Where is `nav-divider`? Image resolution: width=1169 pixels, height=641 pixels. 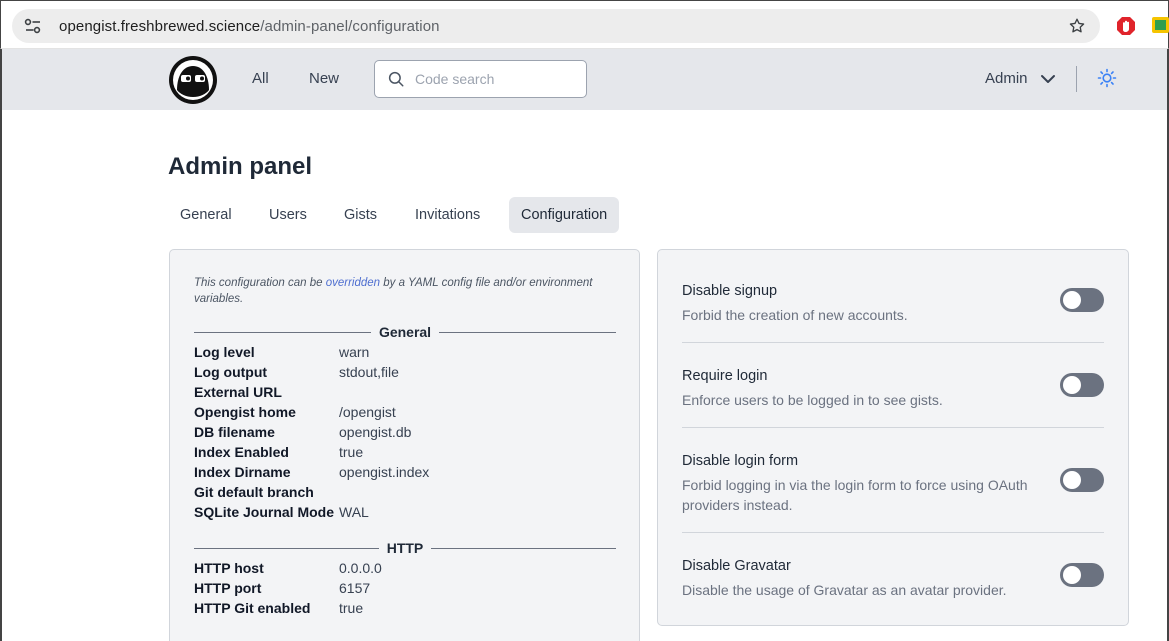
nav-divider is located at coordinates (1076, 79).